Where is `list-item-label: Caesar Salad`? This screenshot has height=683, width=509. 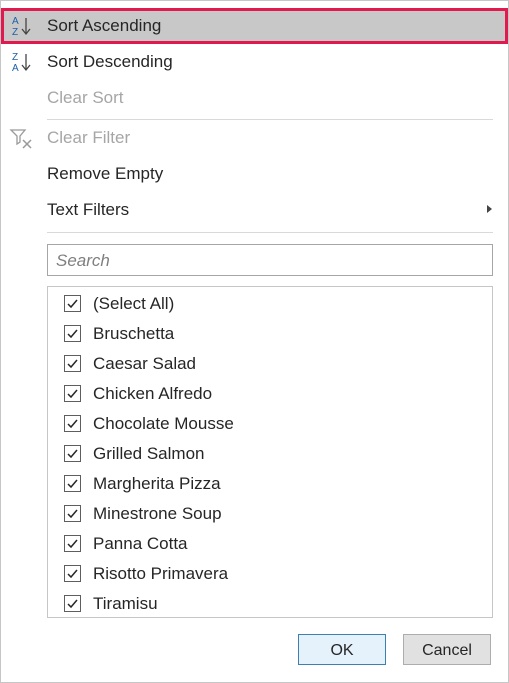 list-item-label: Caesar Salad is located at coordinates (145, 363).